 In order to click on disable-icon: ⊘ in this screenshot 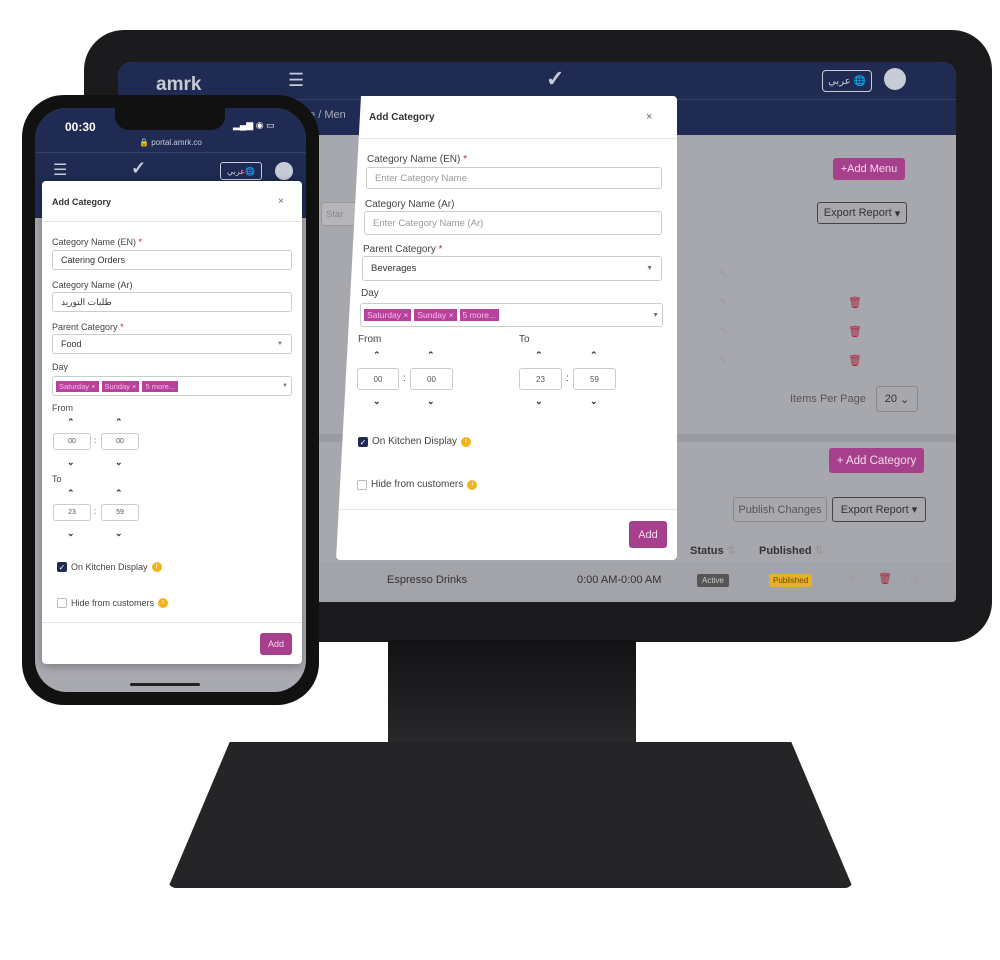, I will do `click(914, 578)`.